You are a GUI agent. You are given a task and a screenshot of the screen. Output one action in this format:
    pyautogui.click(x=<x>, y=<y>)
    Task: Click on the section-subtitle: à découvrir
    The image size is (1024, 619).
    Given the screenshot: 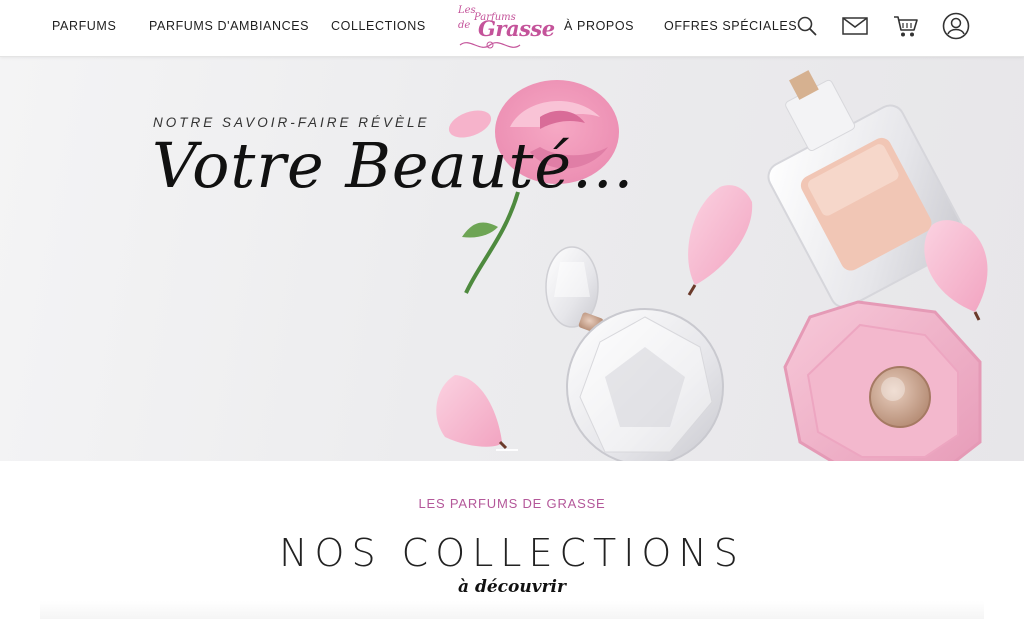 What is the action you would take?
    pyautogui.click(x=512, y=587)
    